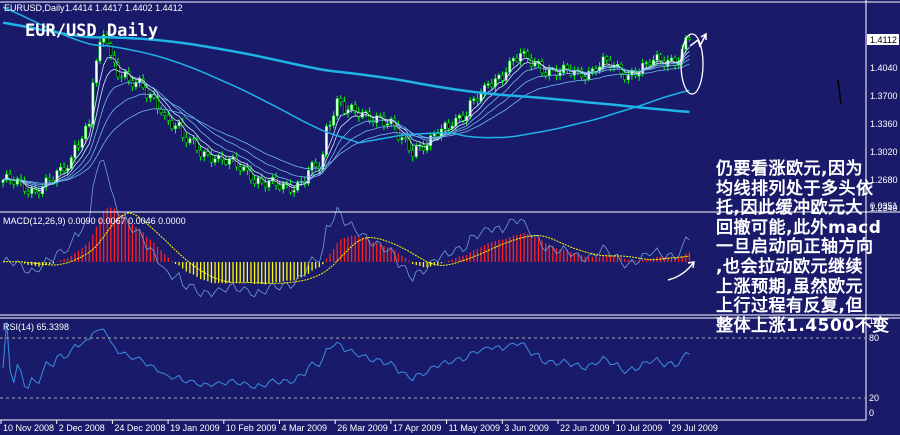 This screenshot has height=435, width=900. What do you see at coordinates (34, 8) in the screenshot?
I see `symbol-label: EURUSD,Daily` at bounding box center [34, 8].